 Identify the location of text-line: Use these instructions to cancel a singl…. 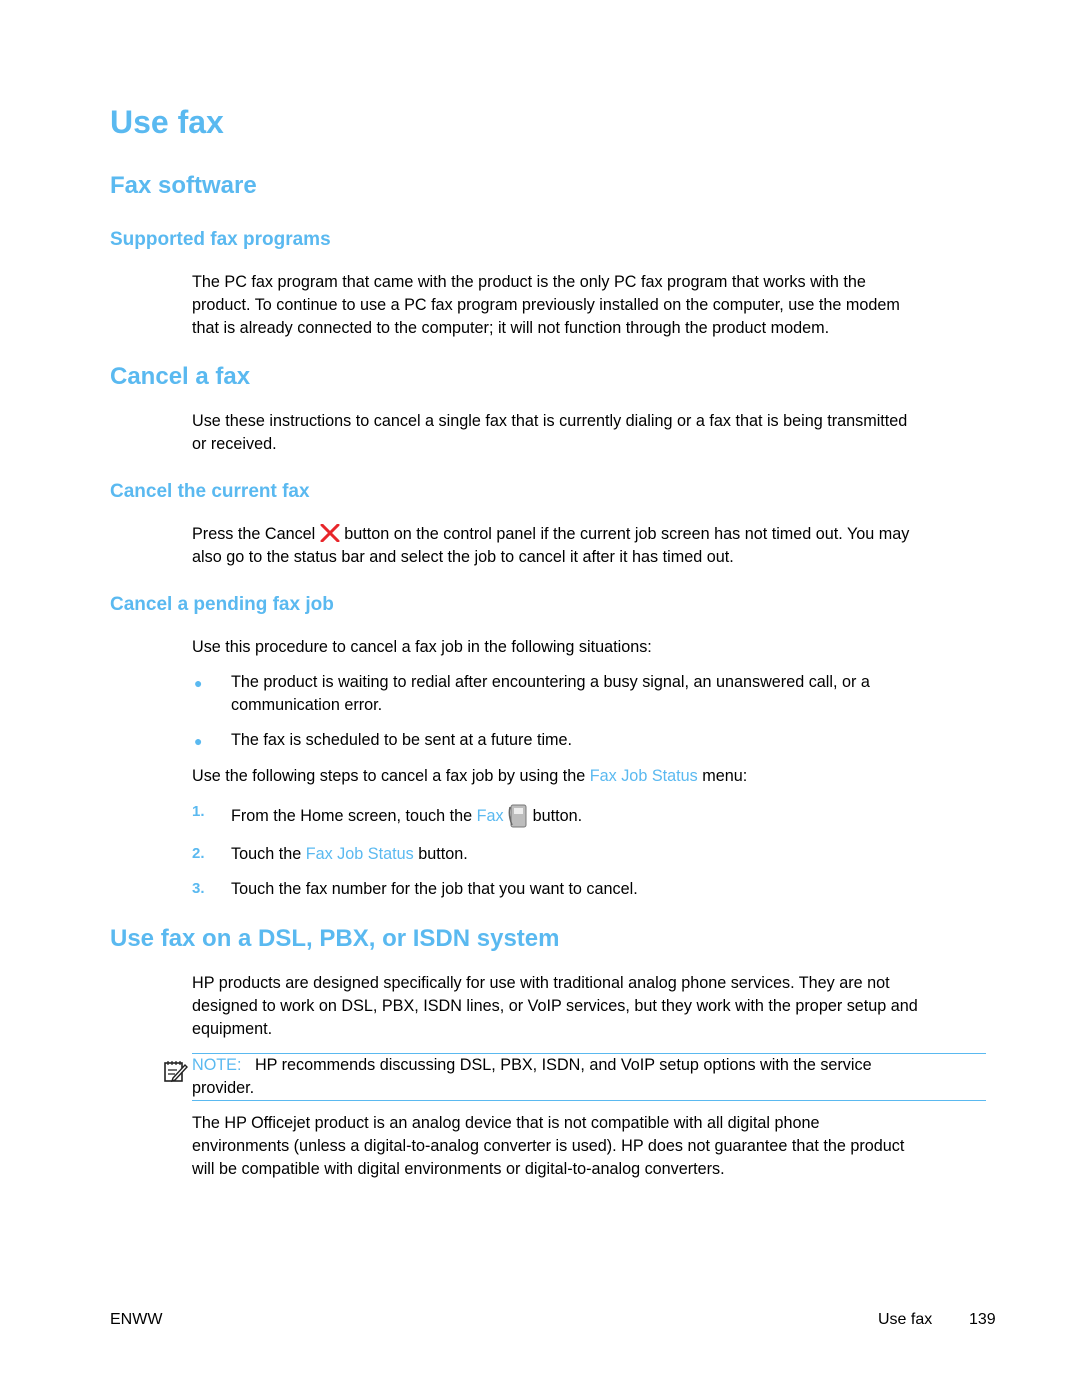
(550, 421).